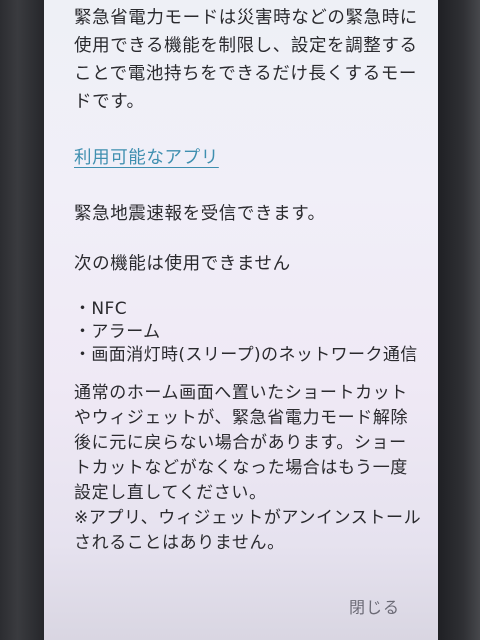 This screenshot has height=640, width=480. I want to click on device-bezel-left, so click(22, 320).